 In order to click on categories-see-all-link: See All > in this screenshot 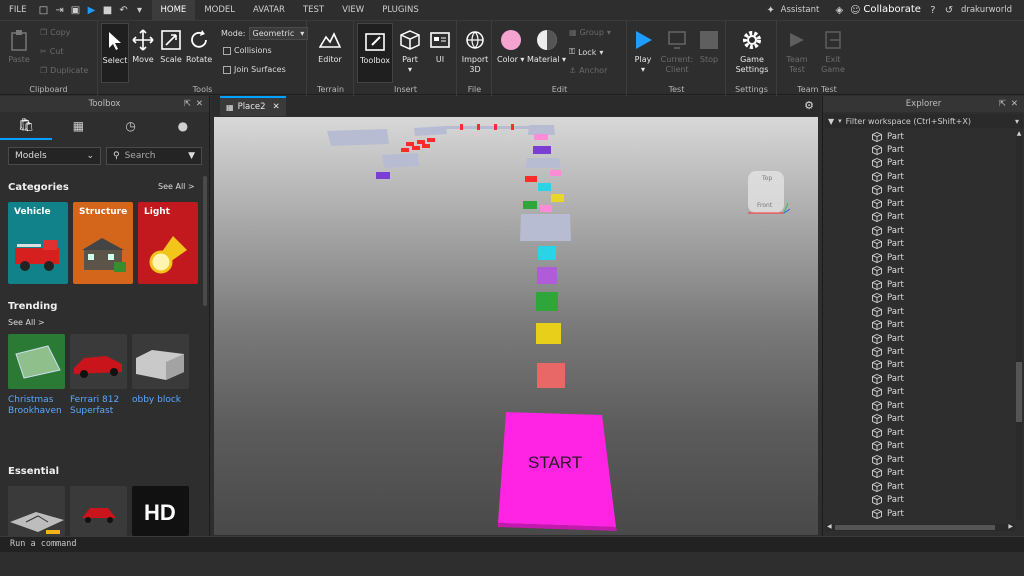, I will do `click(176, 186)`.